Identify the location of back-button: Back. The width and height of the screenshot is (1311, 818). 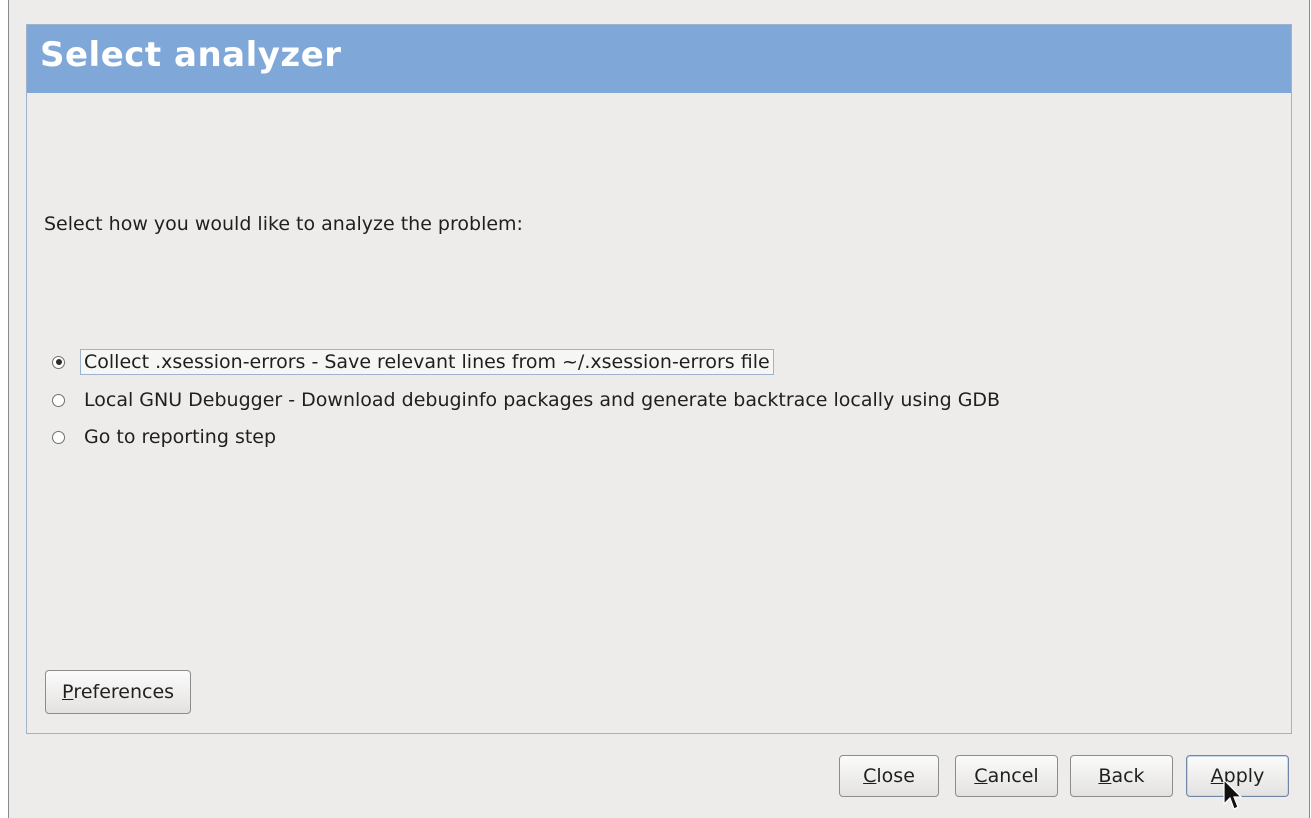
(1121, 776).